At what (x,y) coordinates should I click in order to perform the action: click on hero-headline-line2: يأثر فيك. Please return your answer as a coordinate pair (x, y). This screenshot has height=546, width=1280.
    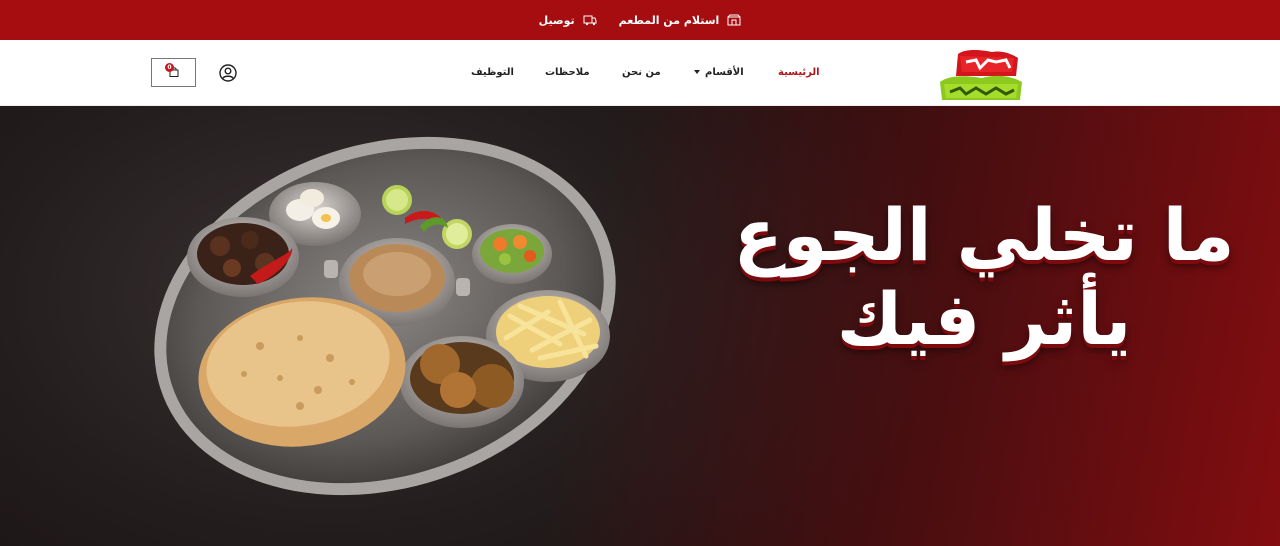
    Looking at the image, I should click on (984, 319).